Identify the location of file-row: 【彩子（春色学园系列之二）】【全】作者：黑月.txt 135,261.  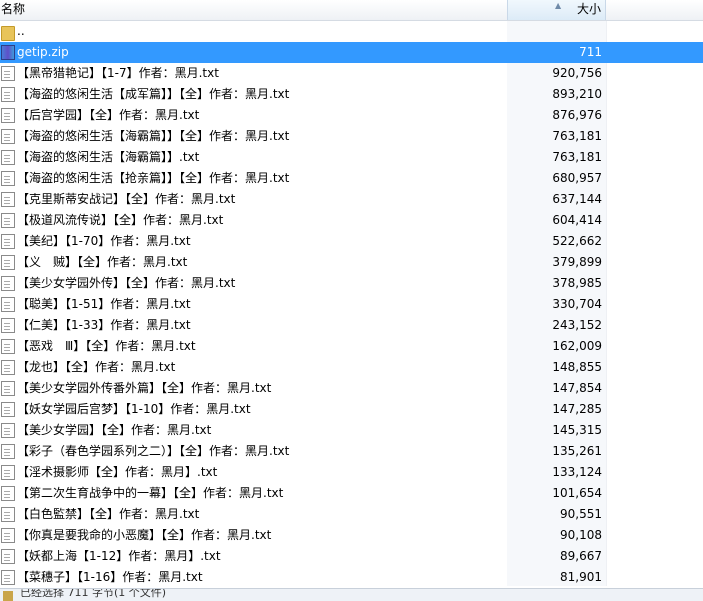
(351, 451).